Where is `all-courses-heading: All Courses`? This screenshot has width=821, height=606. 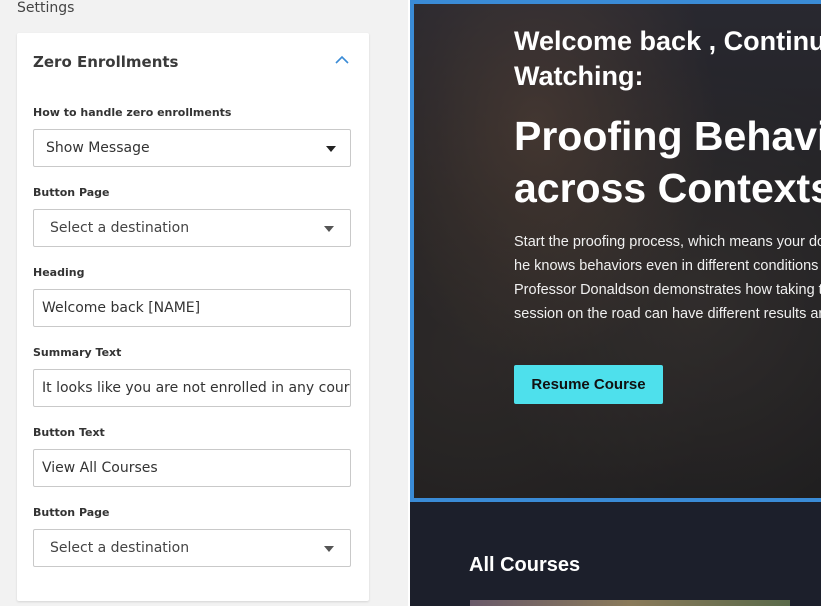
all-courses-heading: All Courses is located at coordinates (525, 565).